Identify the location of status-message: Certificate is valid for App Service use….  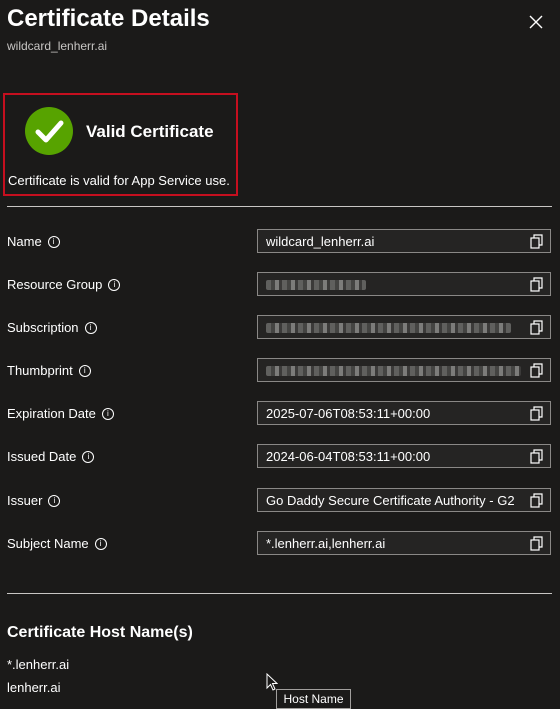
(119, 180).